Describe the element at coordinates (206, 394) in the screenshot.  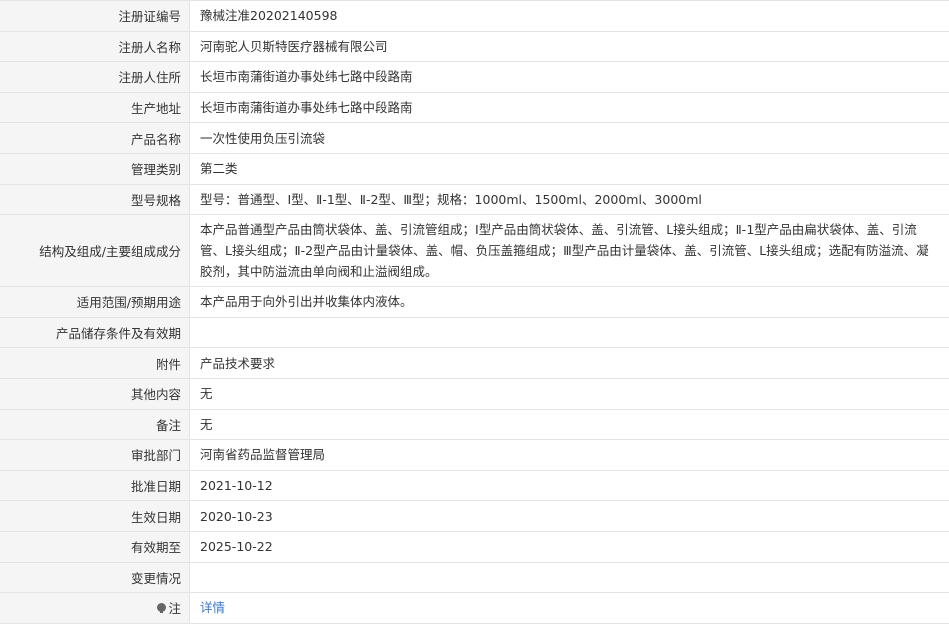
I see `value-other-content: 无` at that location.